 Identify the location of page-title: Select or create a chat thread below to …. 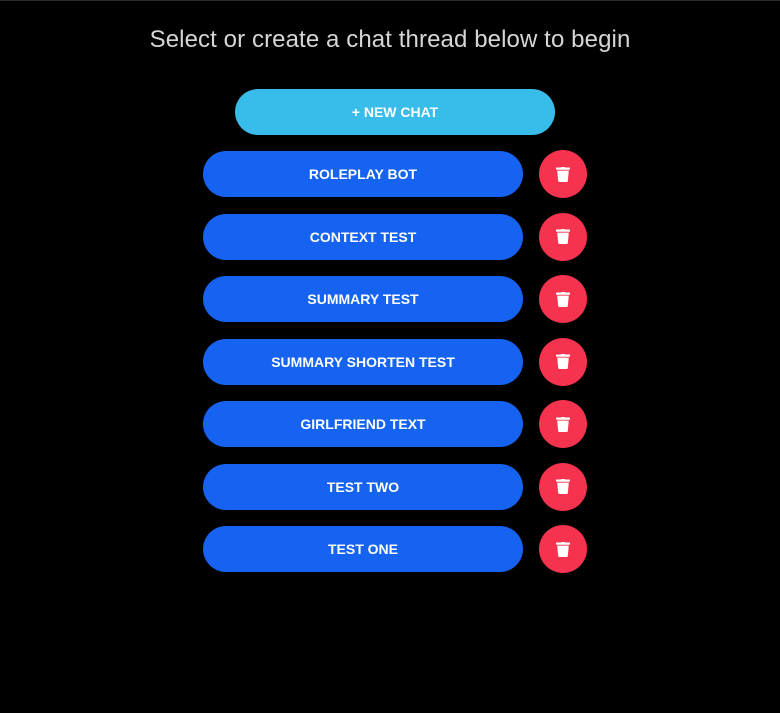
(390, 39).